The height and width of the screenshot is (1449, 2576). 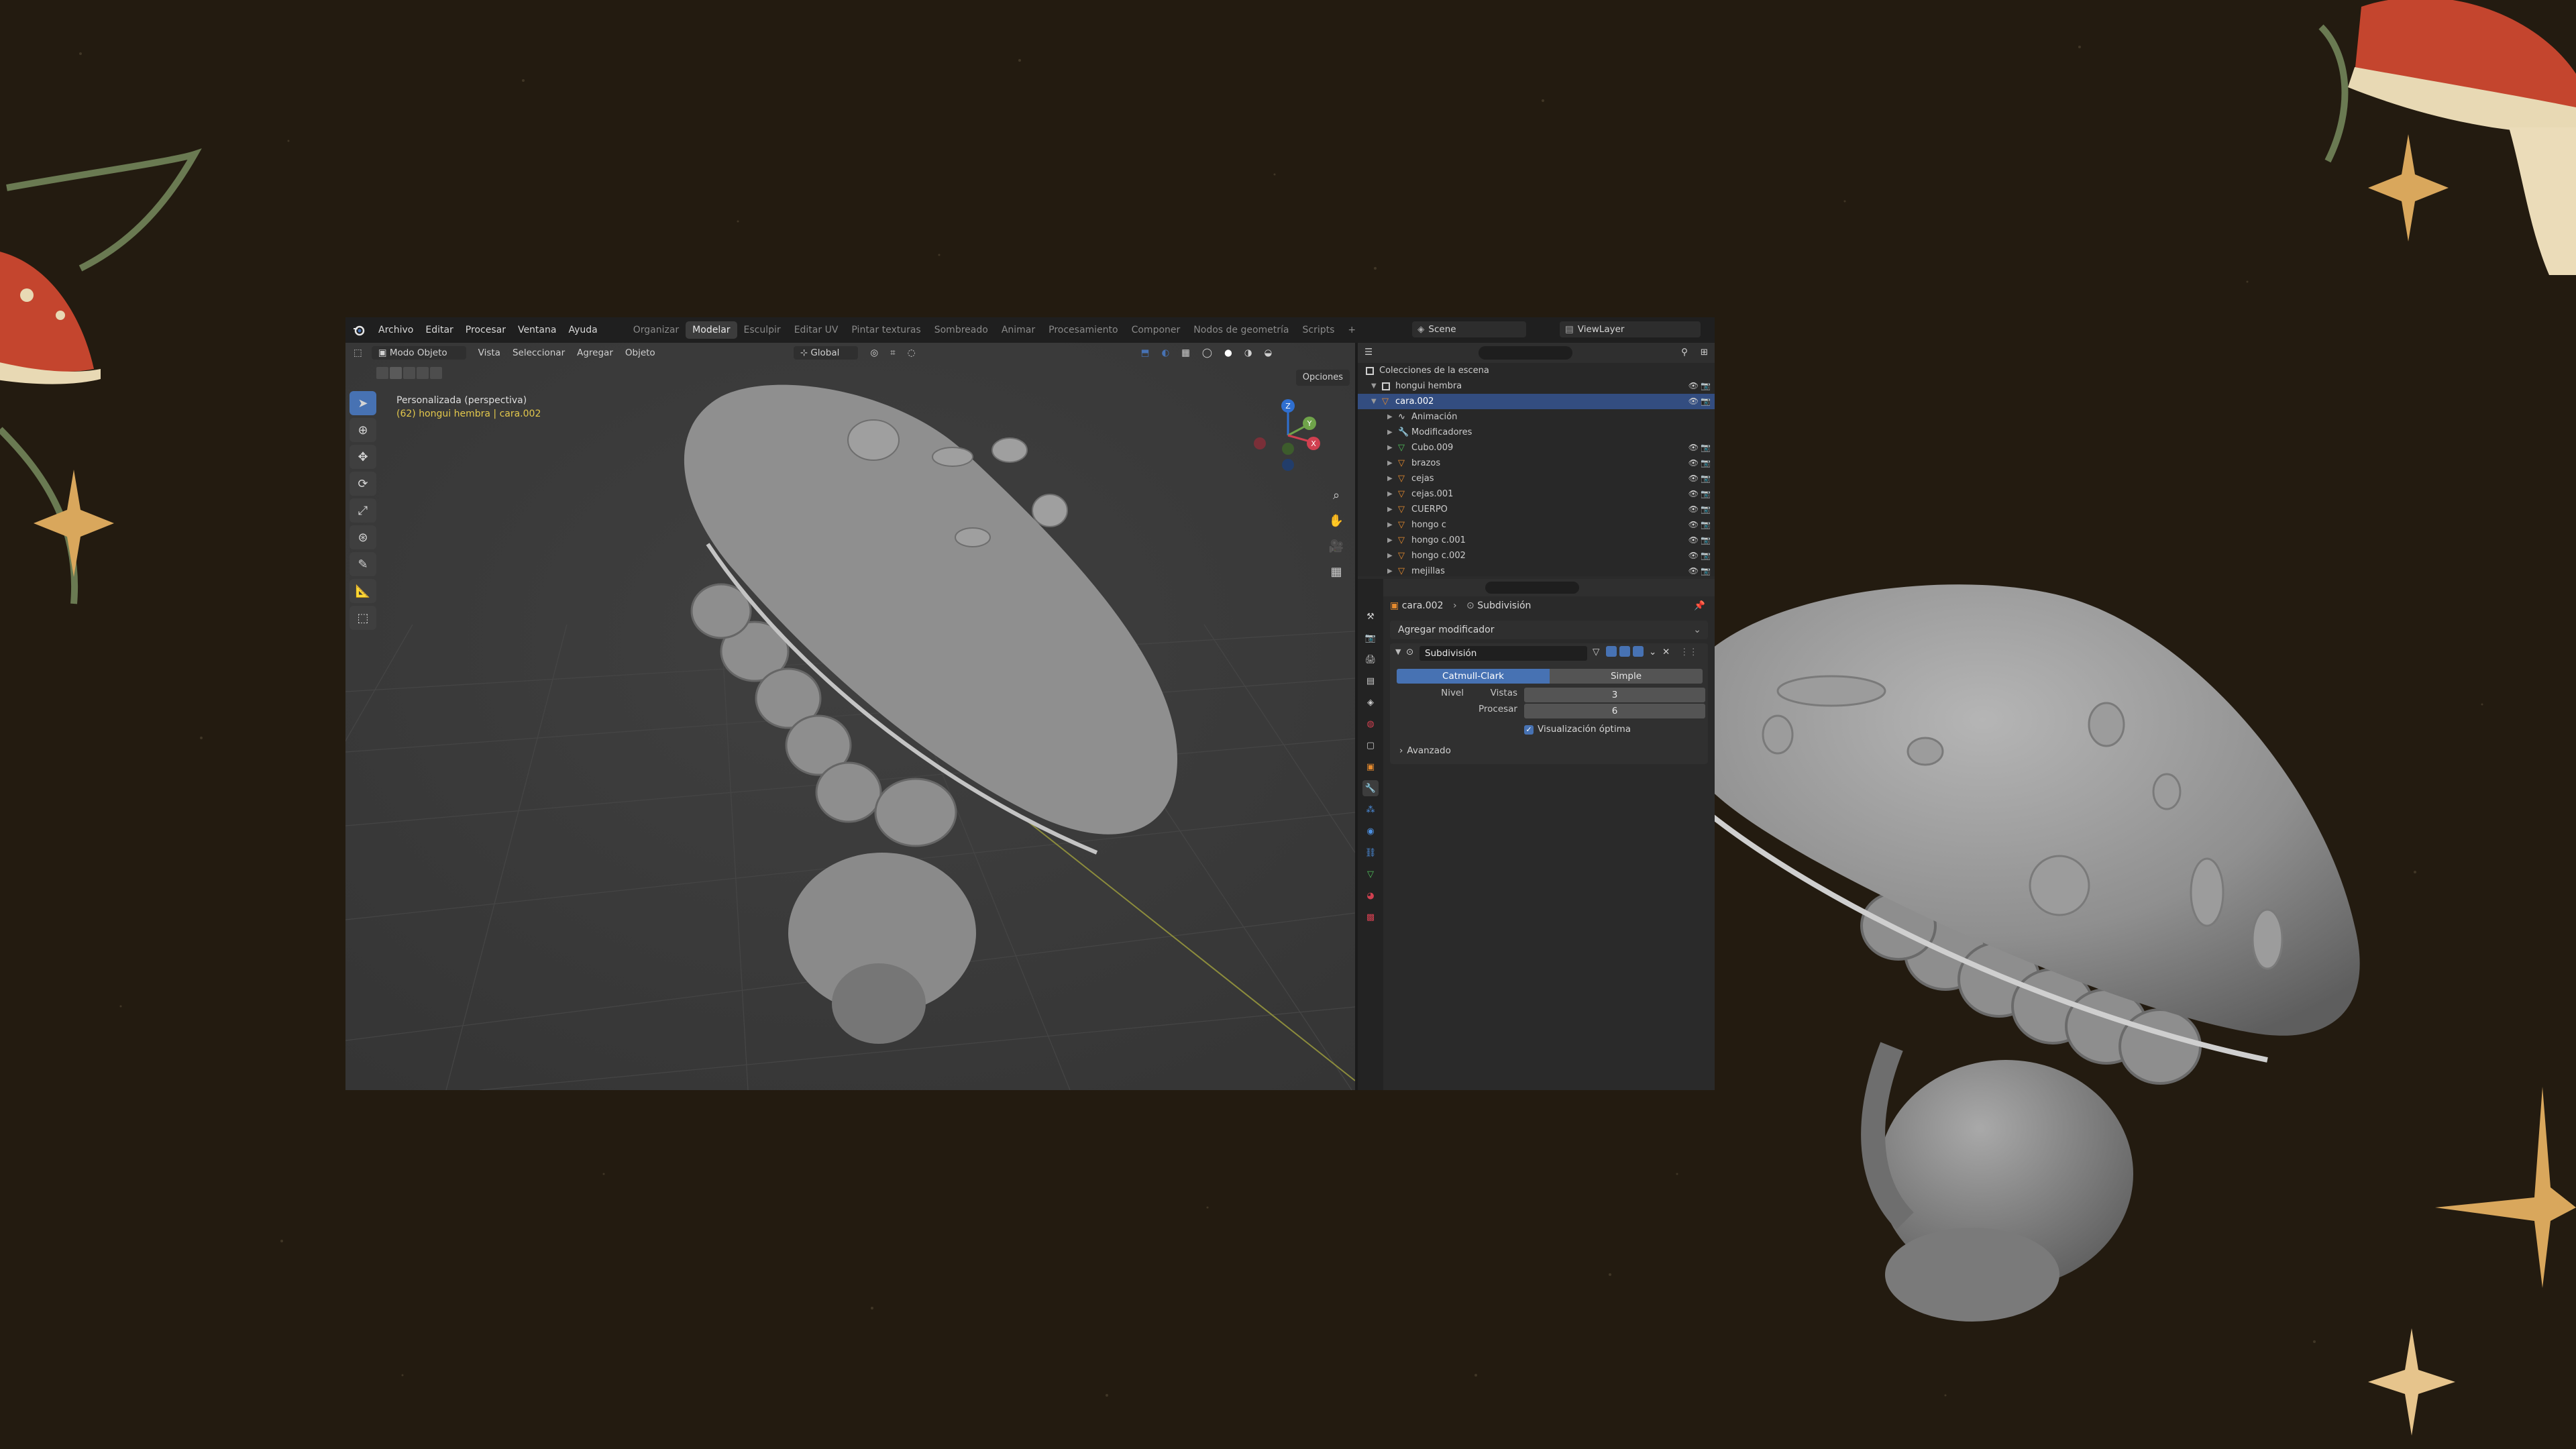 What do you see at coordinates (1370, 831) in the screenshot?
I see `physics-tab-icon: ◉` at bounding box center [1370, 831].